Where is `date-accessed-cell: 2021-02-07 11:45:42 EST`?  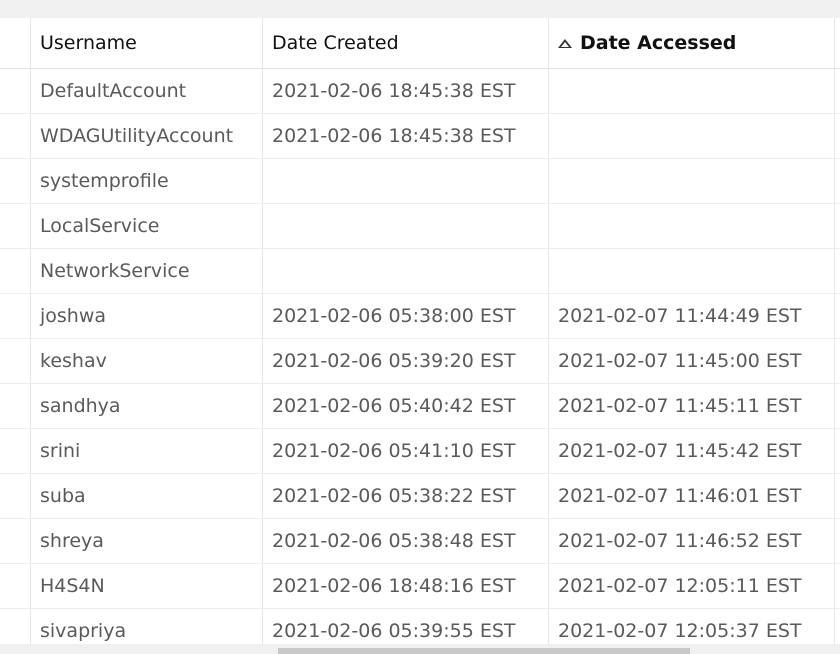
date-accessed-cell: 2021-02-07 11:45:42 EST is located at coordinates (692, 451).